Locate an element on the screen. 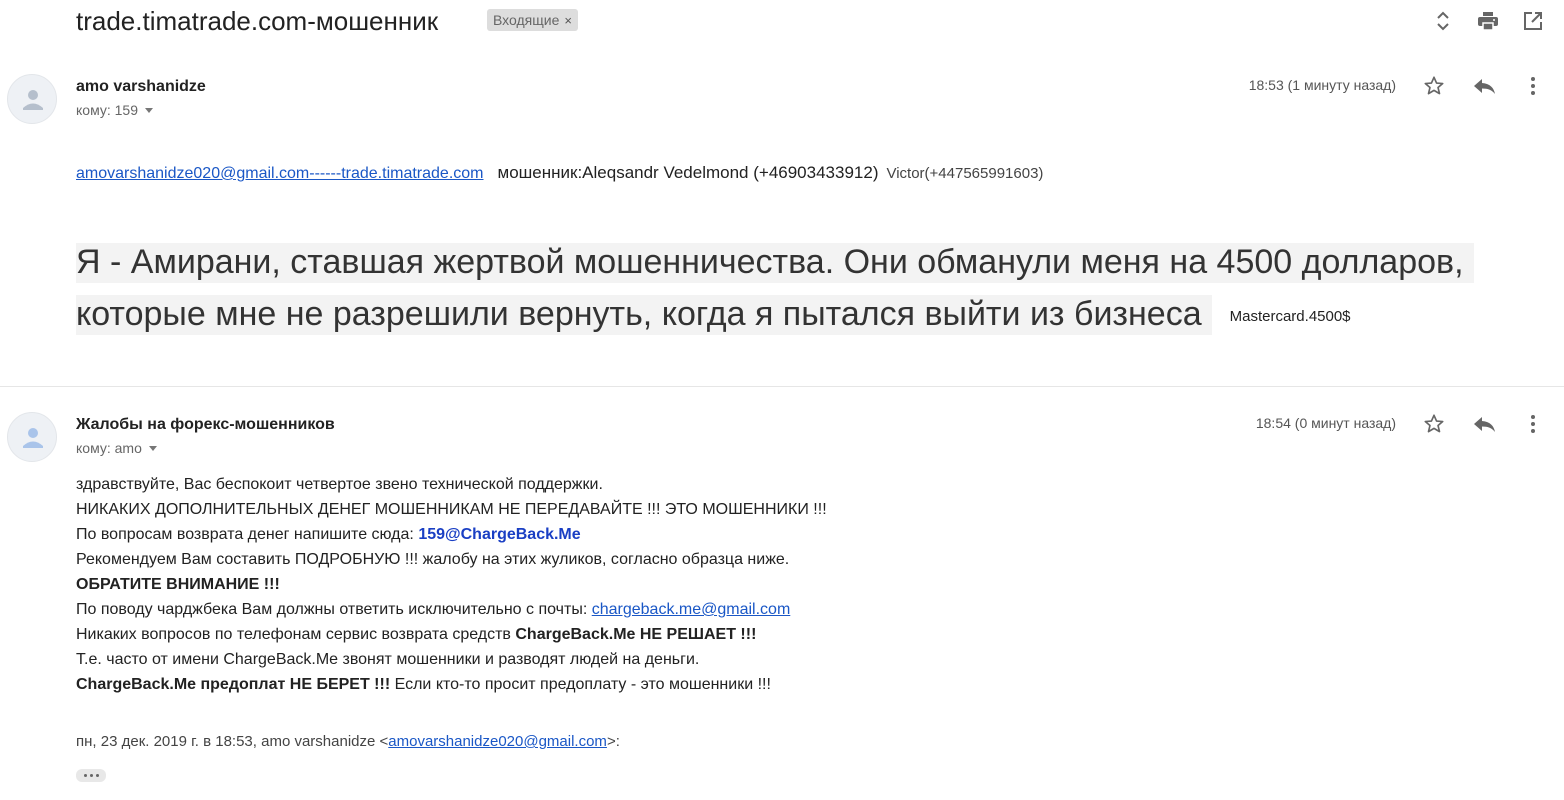 This screenshot has height=800, width=1564. support-email: 159@ChargeBack.Me is located at coordinates (499, 534).